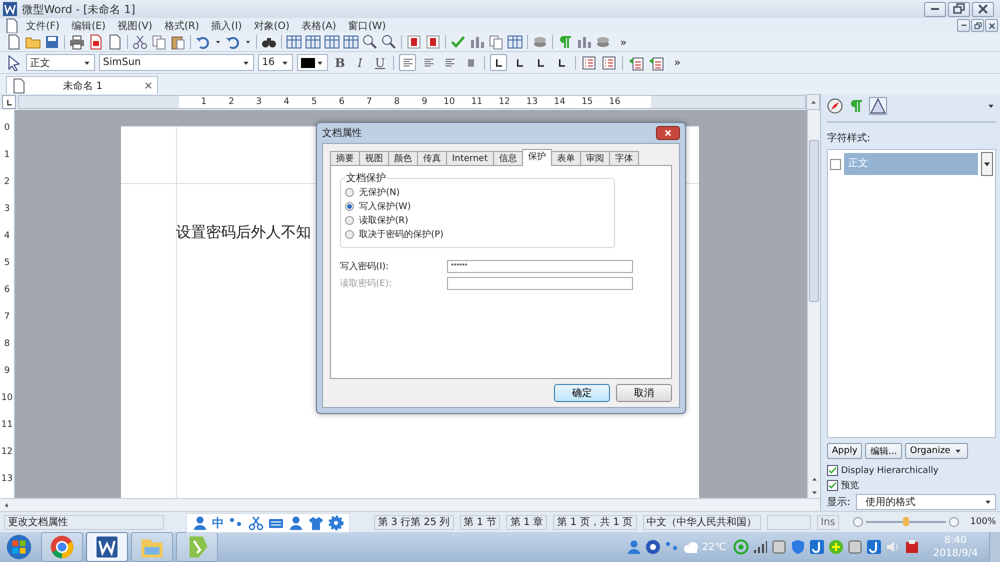  Describe the element at coordinates (623, 158) in the screenshot. I see `dialog-tab: 字体` at that location.